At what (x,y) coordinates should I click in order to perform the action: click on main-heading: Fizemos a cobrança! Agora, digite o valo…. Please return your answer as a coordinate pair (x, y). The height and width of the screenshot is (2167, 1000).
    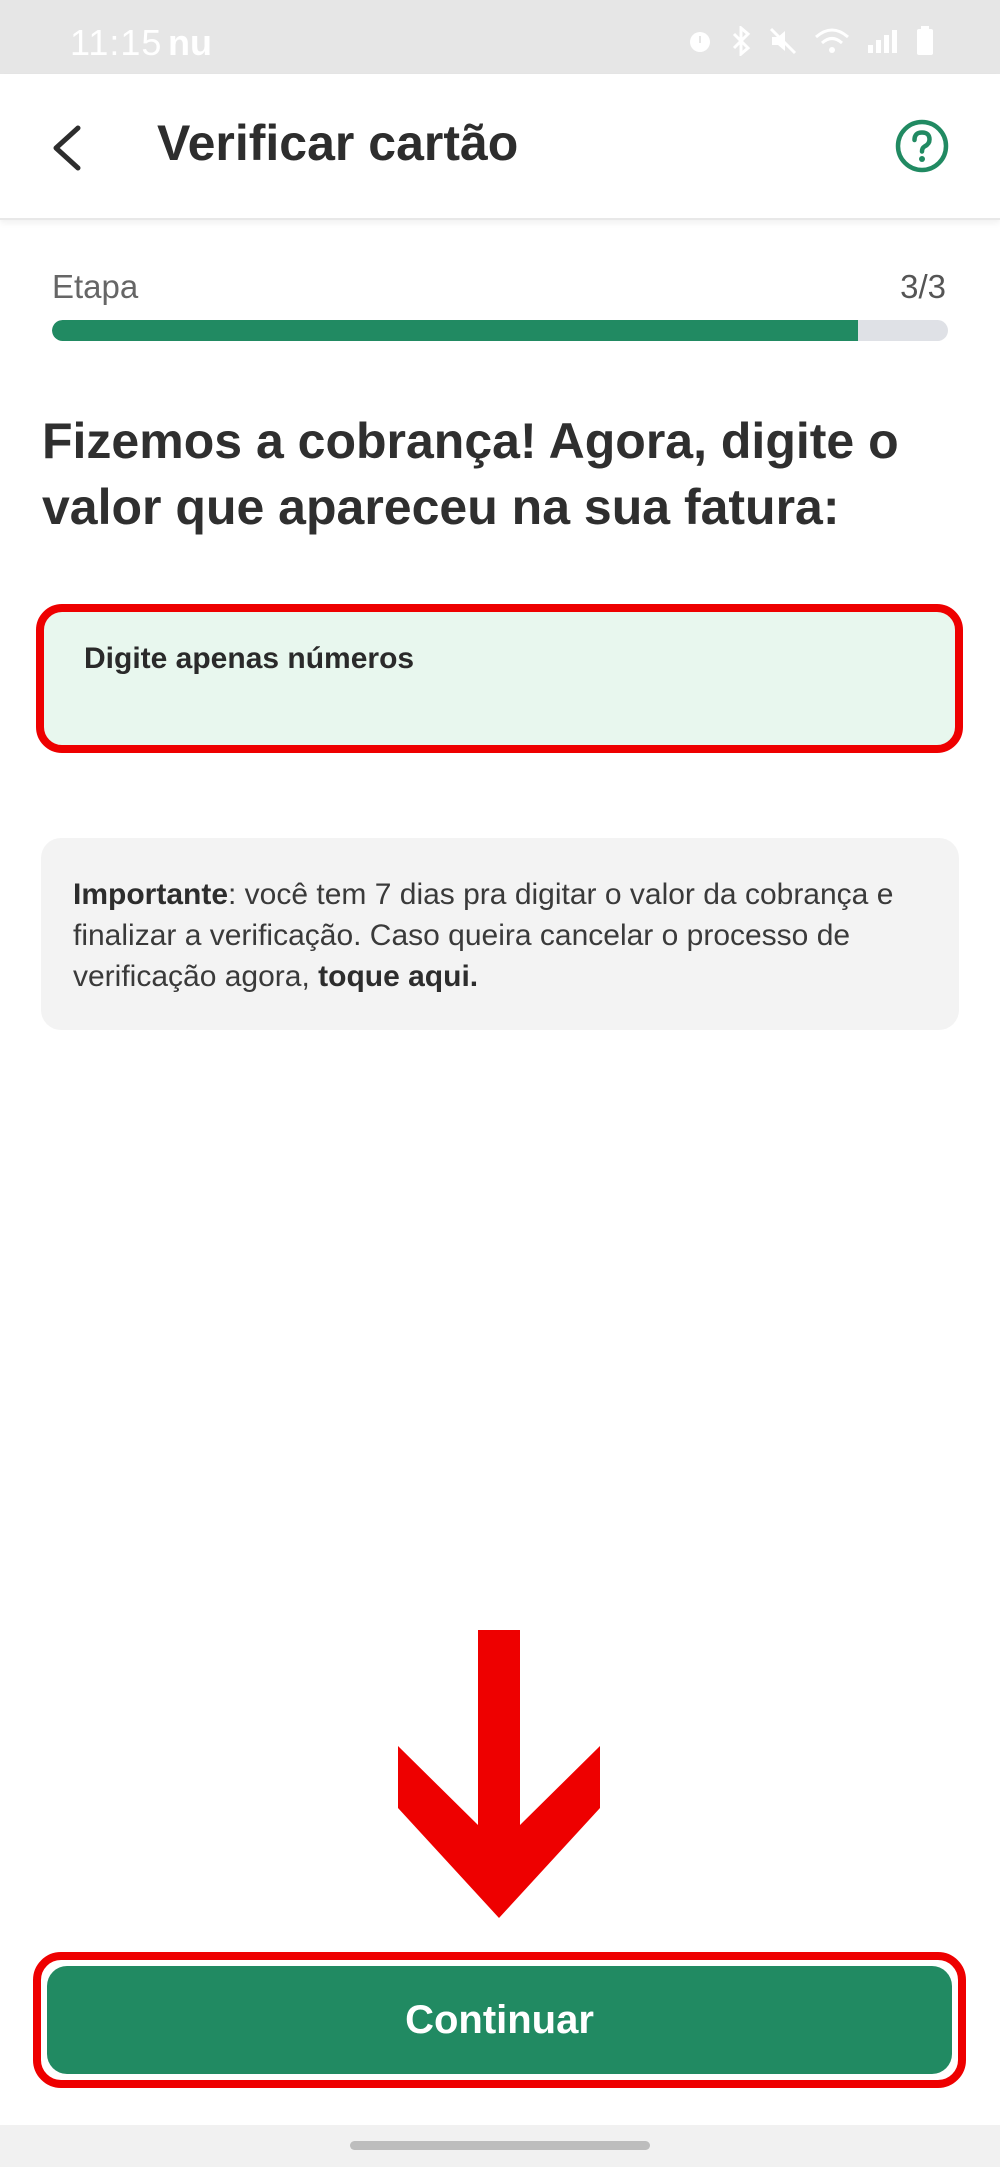
    Looking at the image, I should click on (470, 474).